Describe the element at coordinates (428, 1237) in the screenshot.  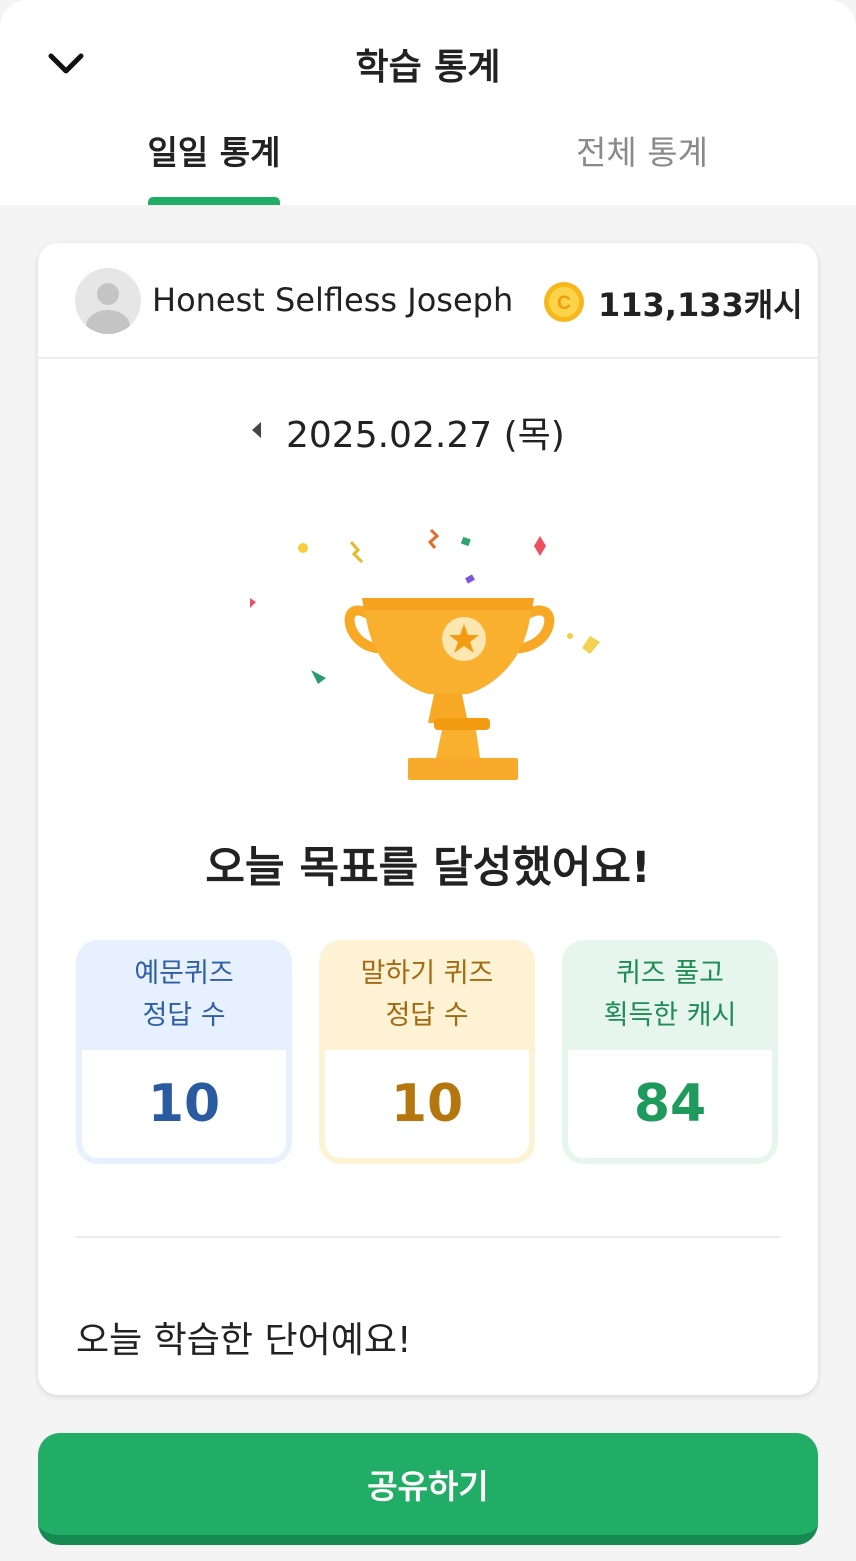
I see `divider` at that location.